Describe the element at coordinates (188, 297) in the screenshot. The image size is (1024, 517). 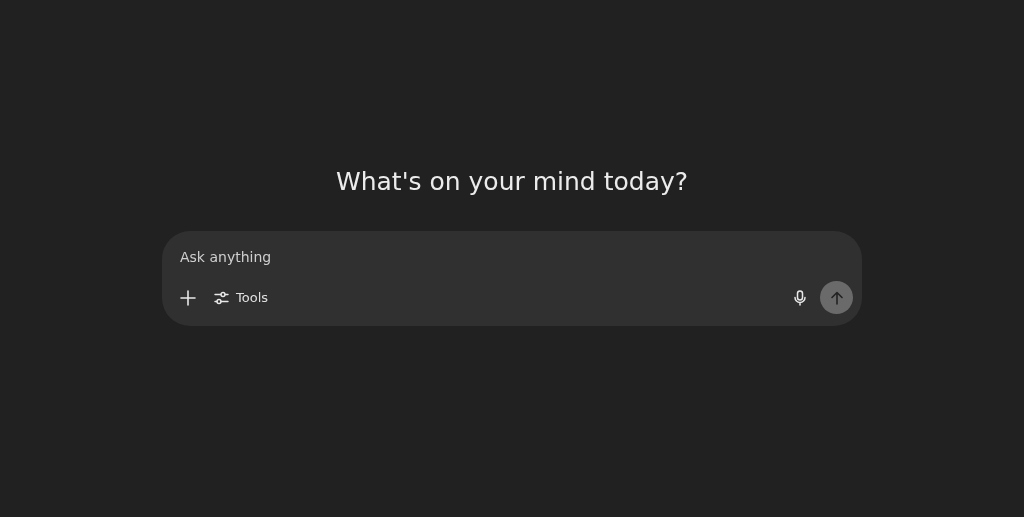
I see `plus-icon` at that location.